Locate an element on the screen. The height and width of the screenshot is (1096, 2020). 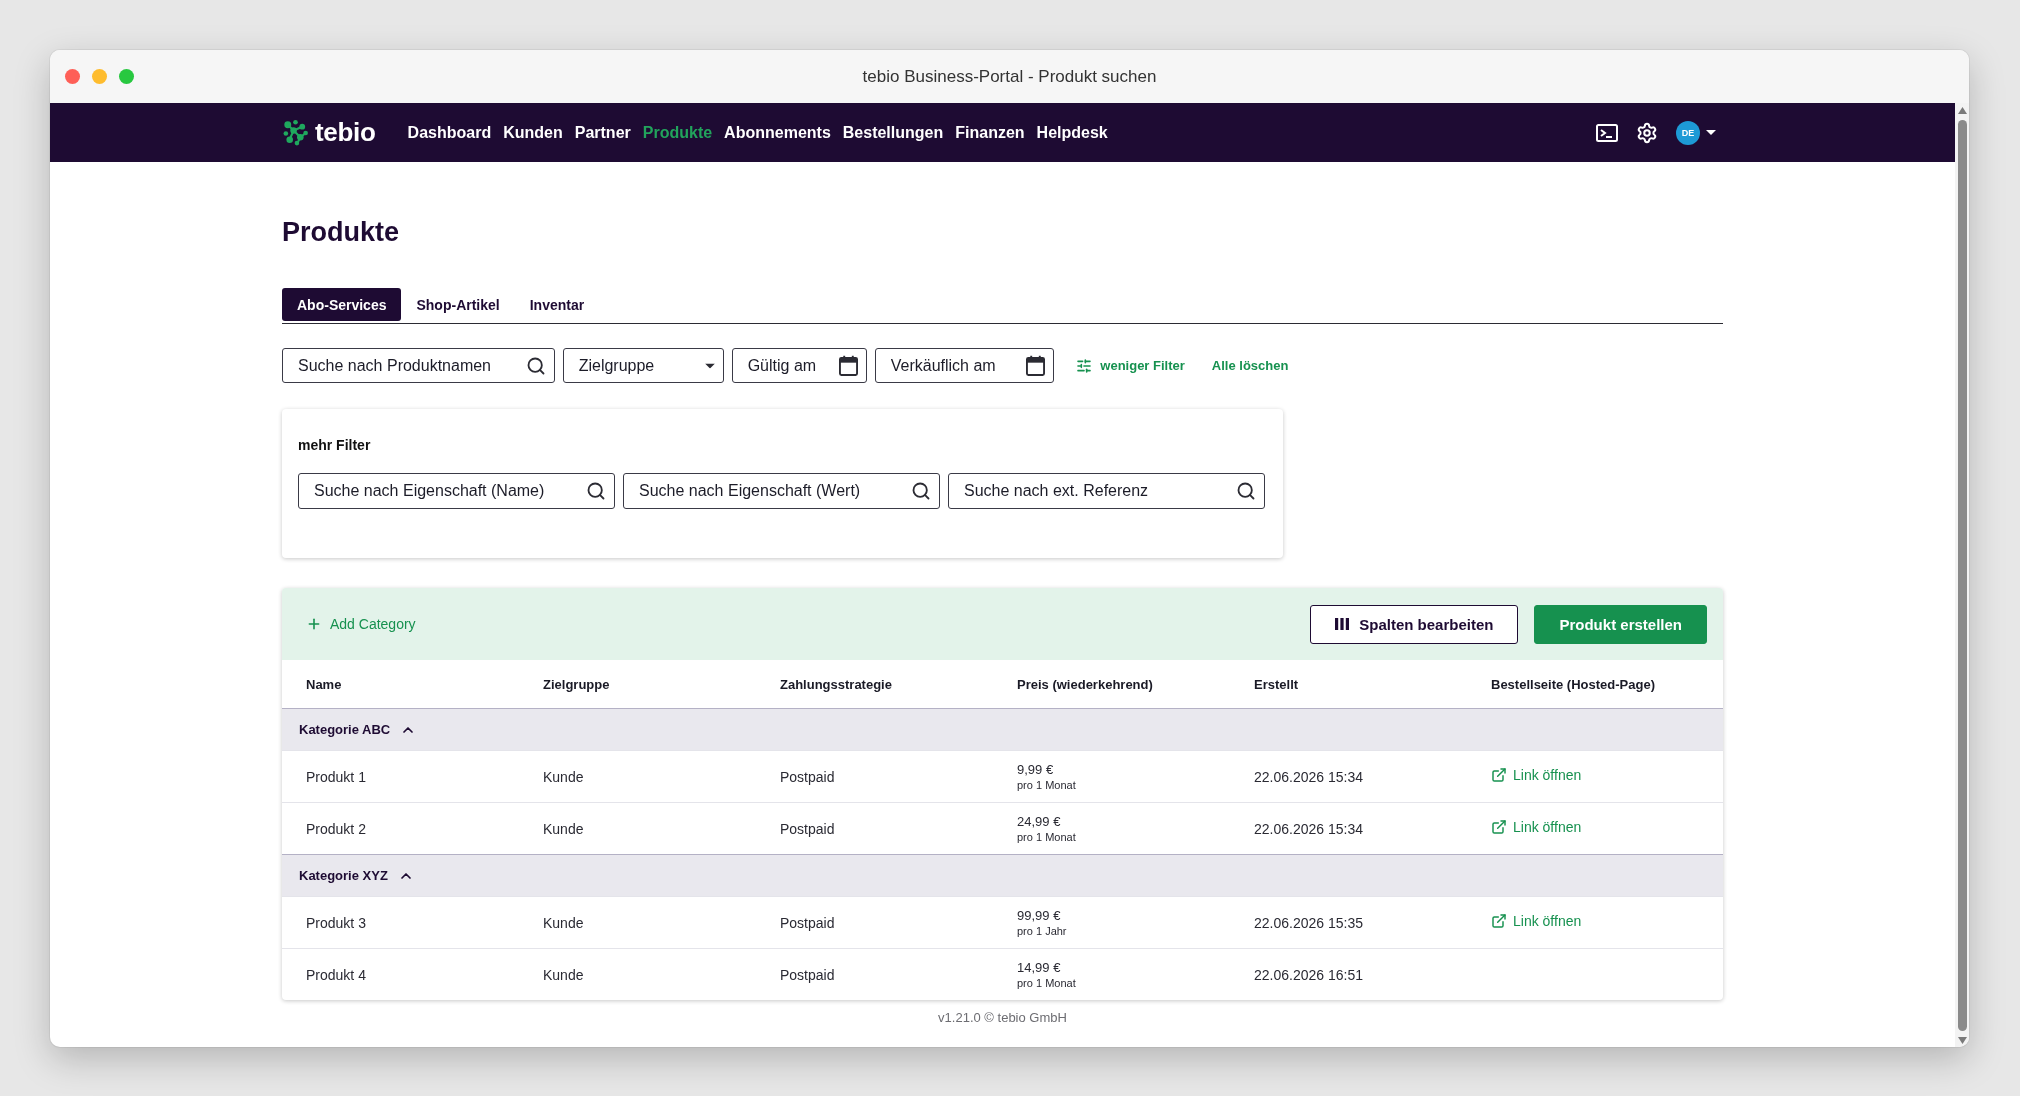
nav-link: Kunden is located at coordinates (533, 132).